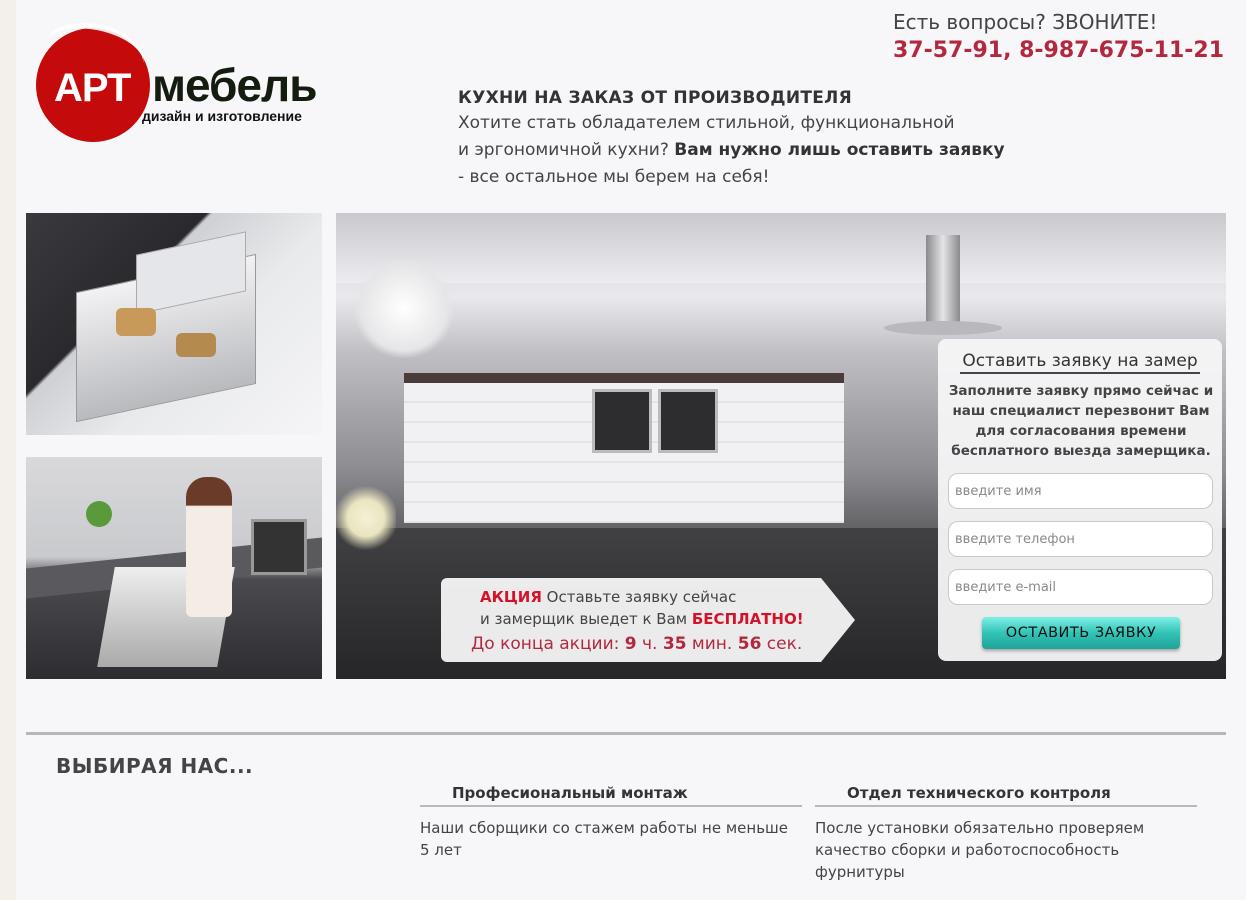 This screenshot has height=900, width=1246. What do you see at coordinates (611, 795) in the screenshot?
I see `feature-title: Професиональный монтаж` at bounding box center [611, 795].